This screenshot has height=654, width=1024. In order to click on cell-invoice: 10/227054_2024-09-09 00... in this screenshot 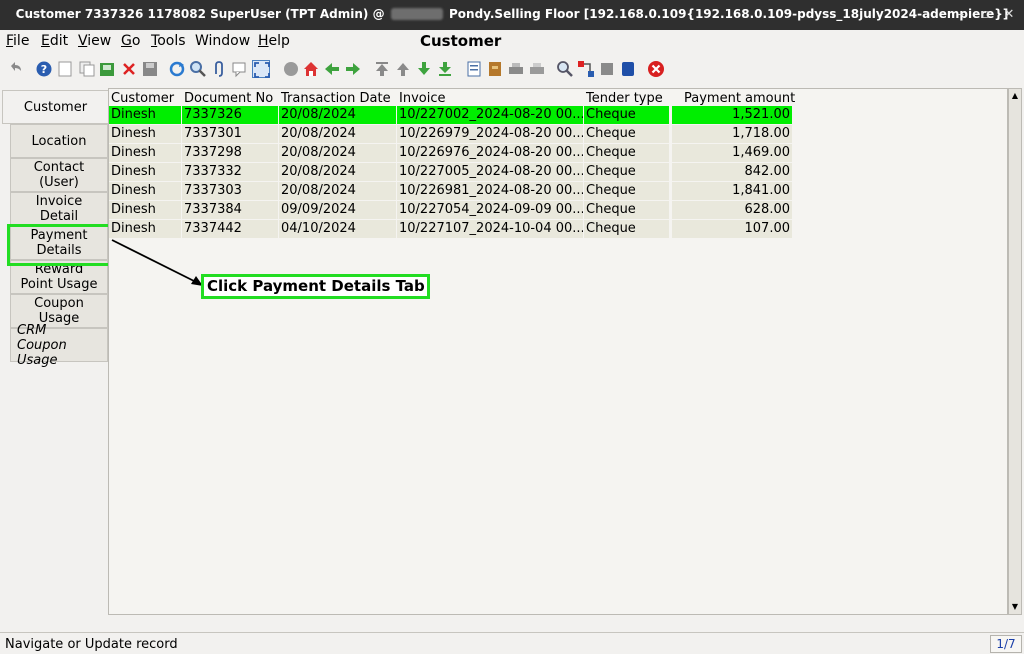, I will do `click(490, 210)`.